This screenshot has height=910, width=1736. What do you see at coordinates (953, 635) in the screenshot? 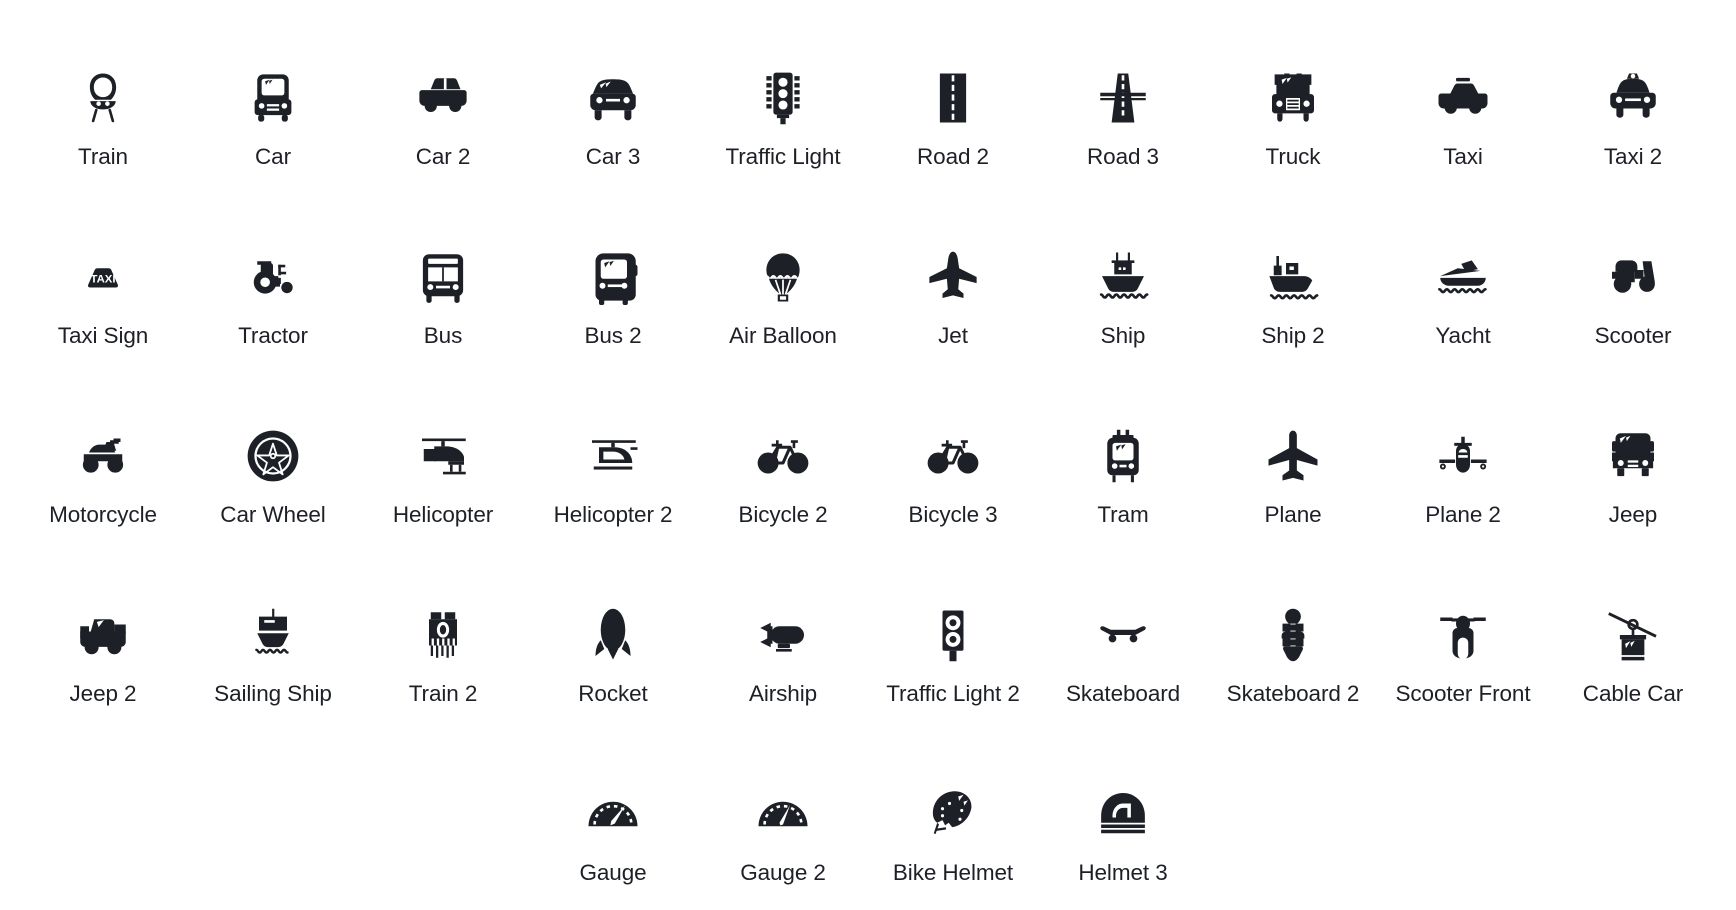
I see `traffic-light-2-icon` at bounding box center [953, 635].